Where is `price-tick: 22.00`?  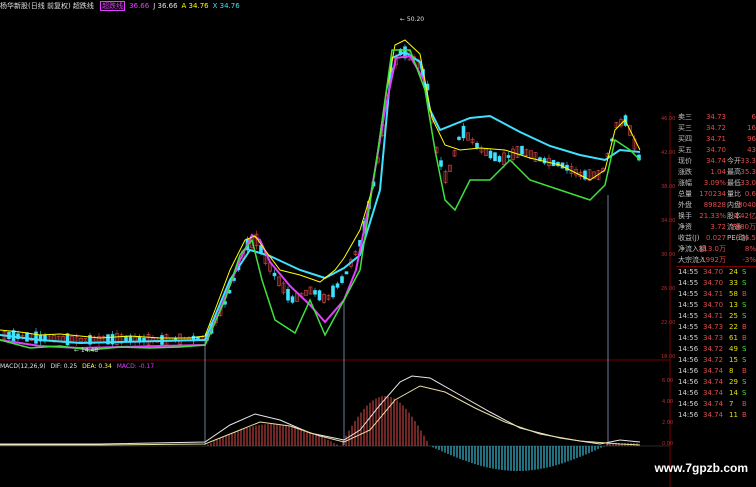
price-tick: 22.00 is located at coordinates (668, 323).